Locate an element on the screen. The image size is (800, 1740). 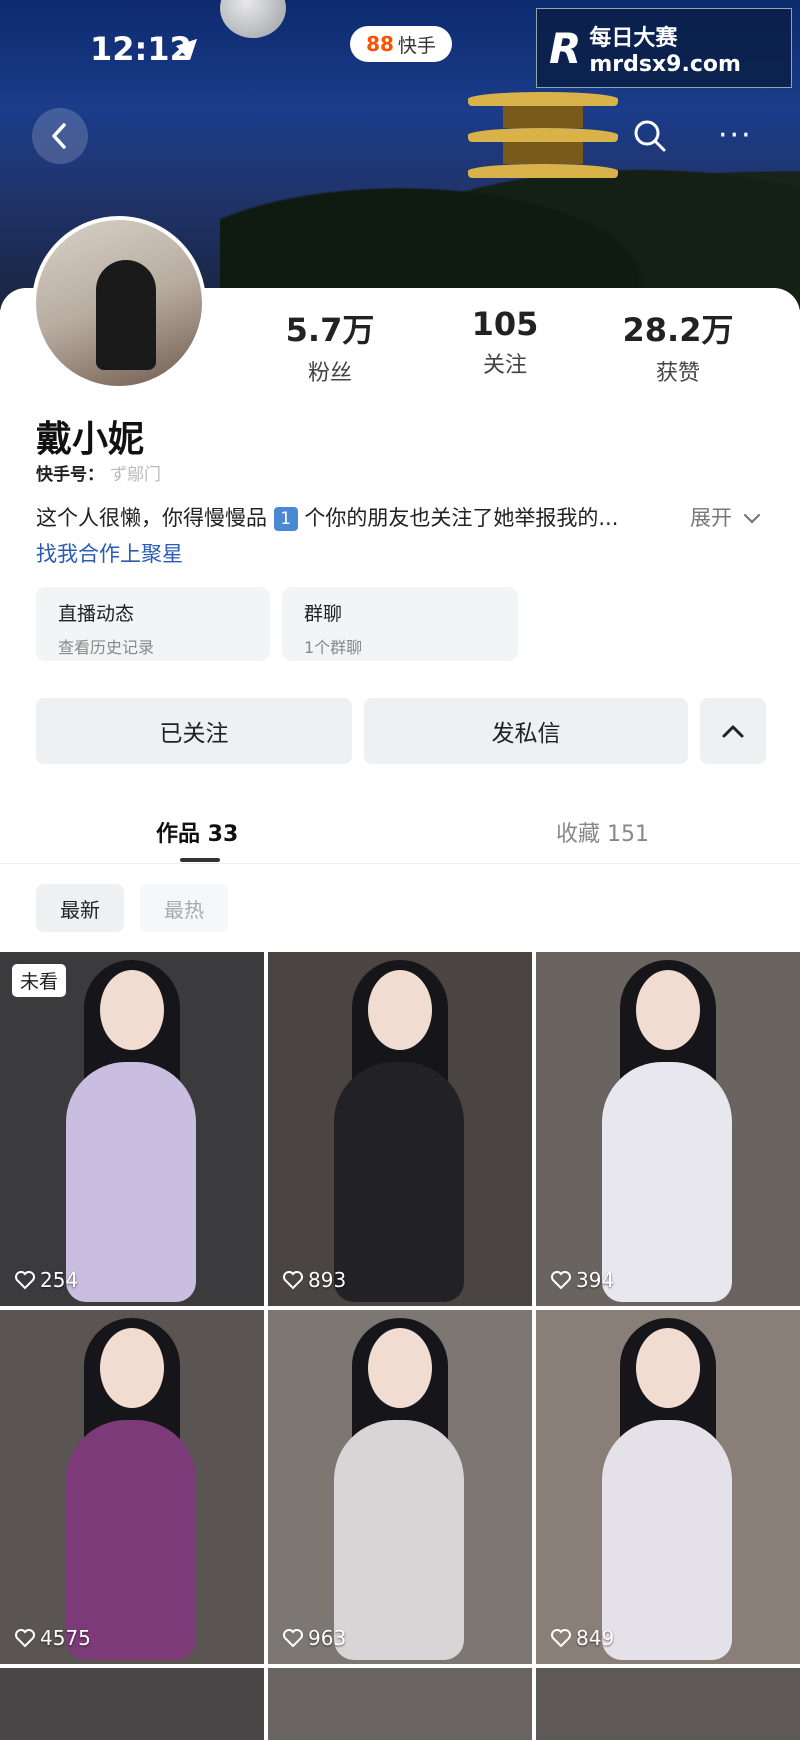
video-thumbnail: 未看 254 is located at coordinates (132, 1129).